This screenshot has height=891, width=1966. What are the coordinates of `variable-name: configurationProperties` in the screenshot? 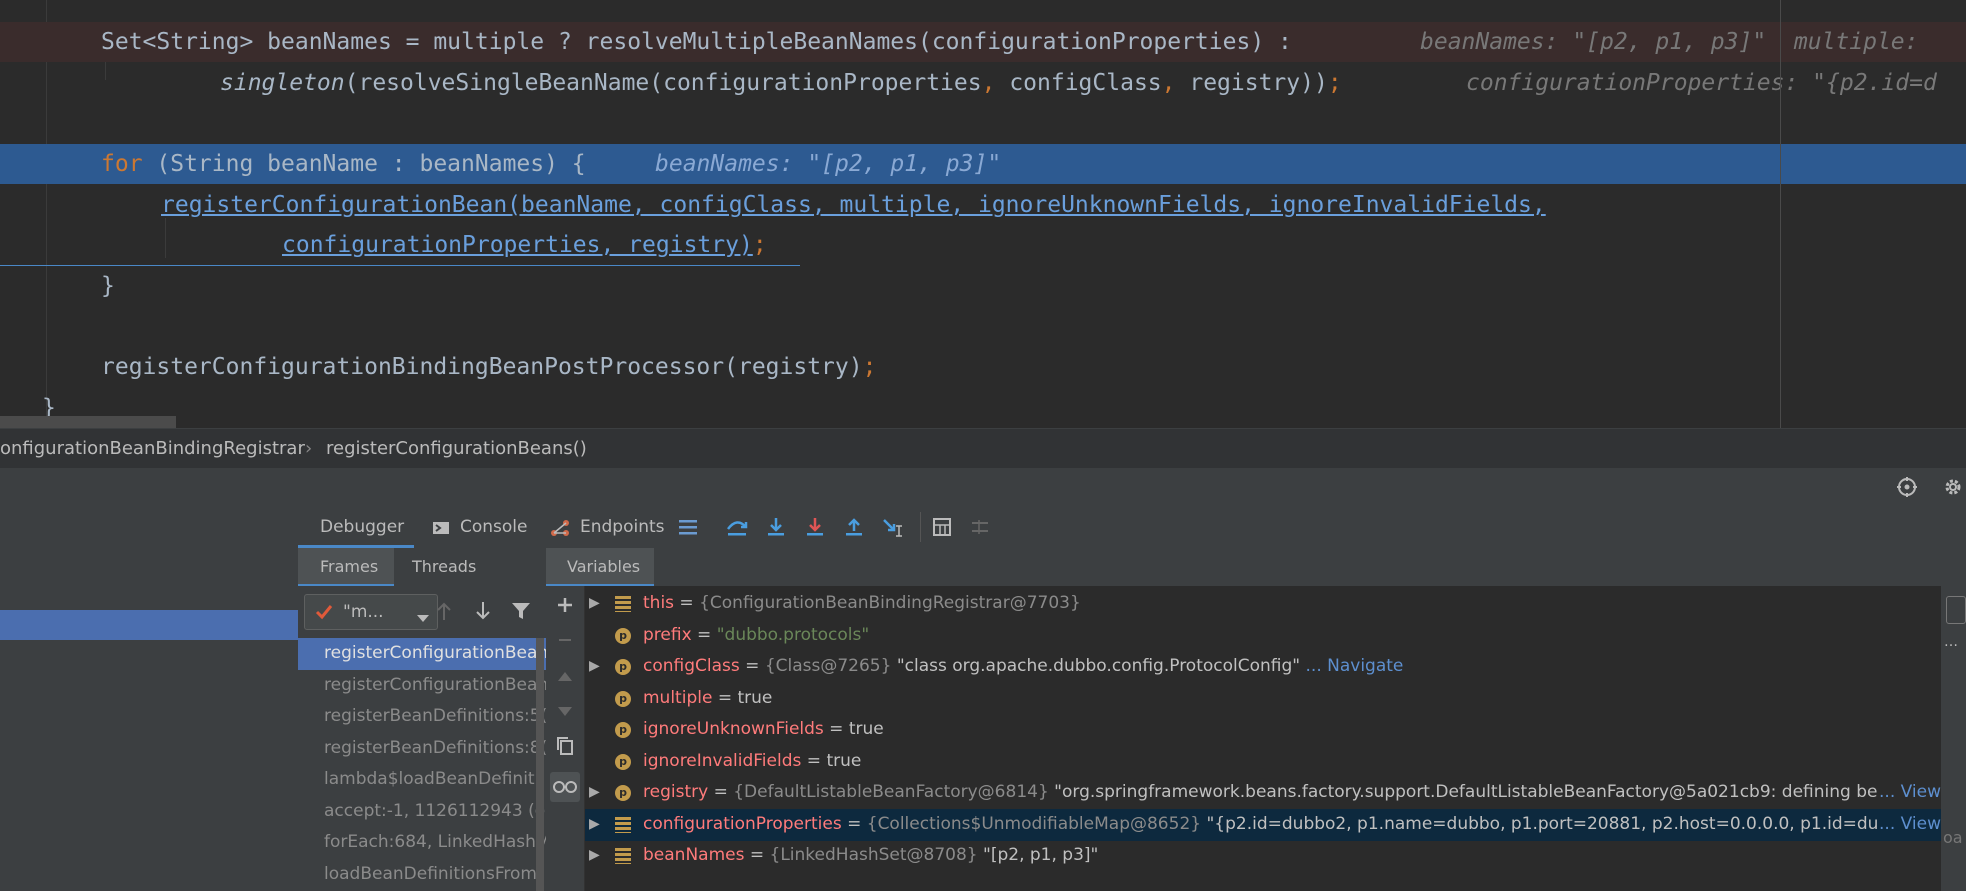 It's located at (742, 824).